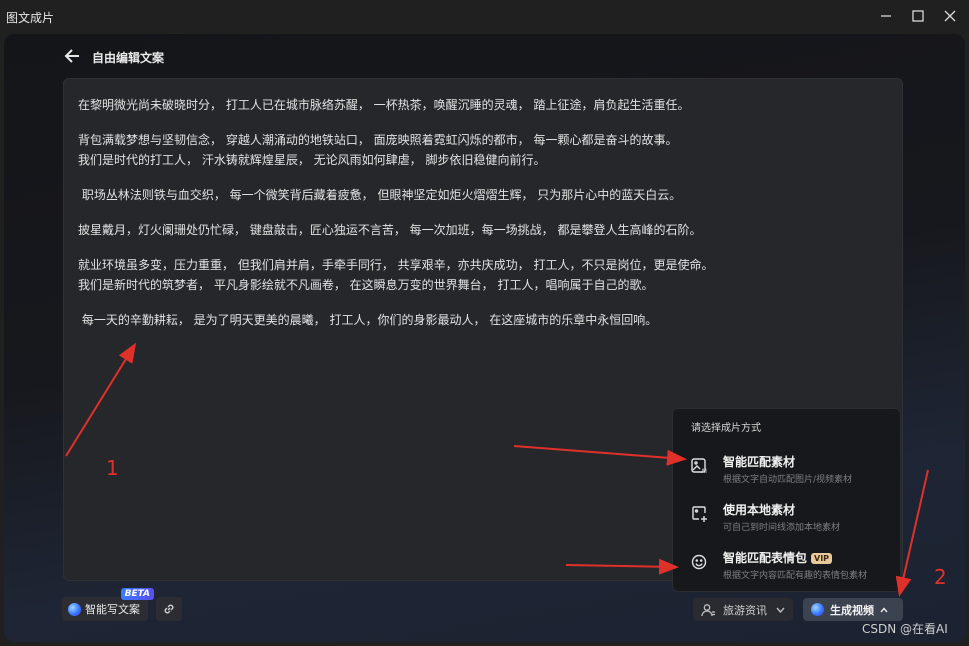 The height and width of the screenshot is (646, 969). What do you see at coordinates (700, 562) in the screenshot?
I see `smile-icon` at bounding box center [700, 562].